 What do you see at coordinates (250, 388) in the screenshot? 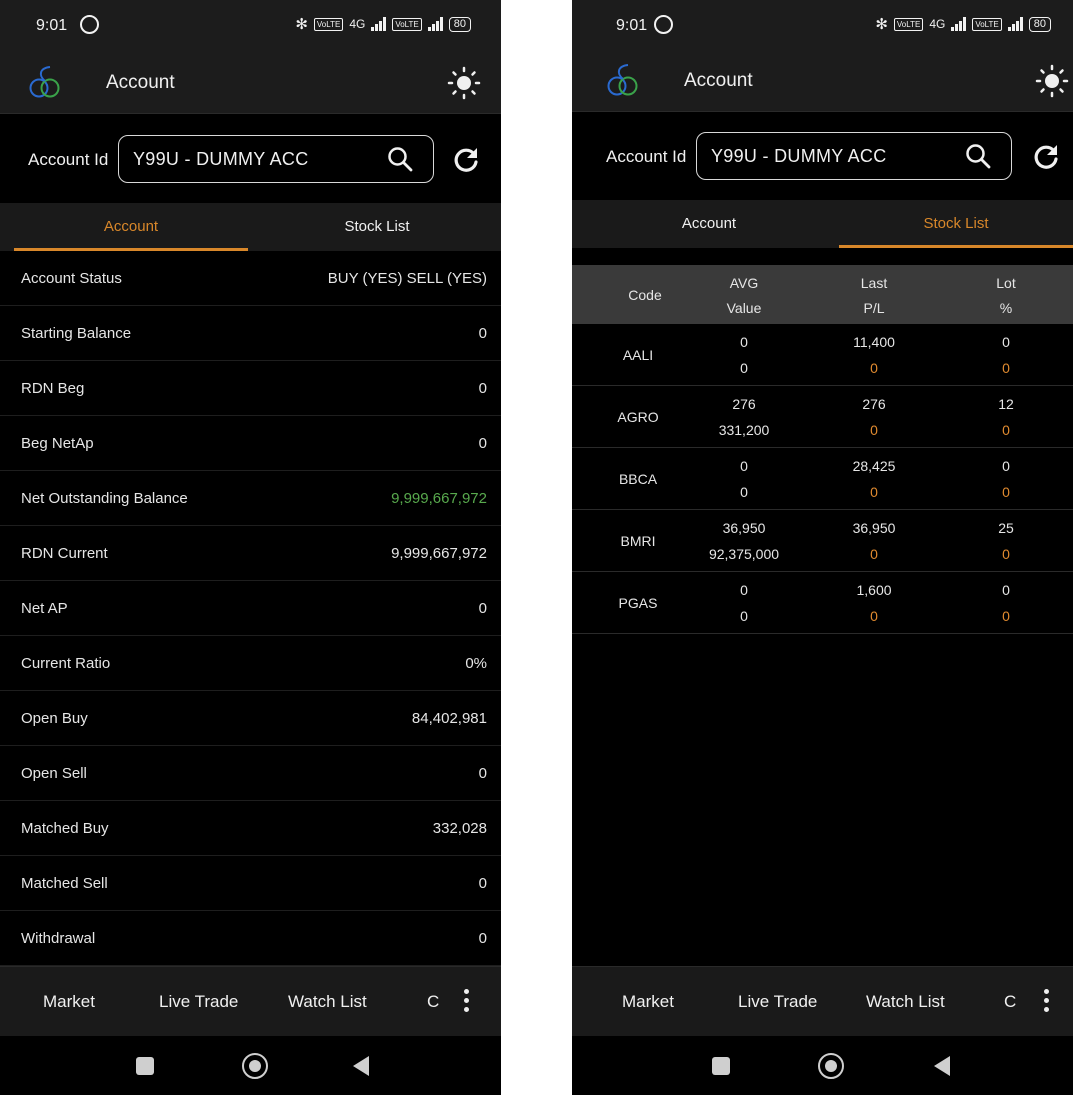
I see `row-rdn-beg: RDN Beg 0` at bounding box center [250, 388].